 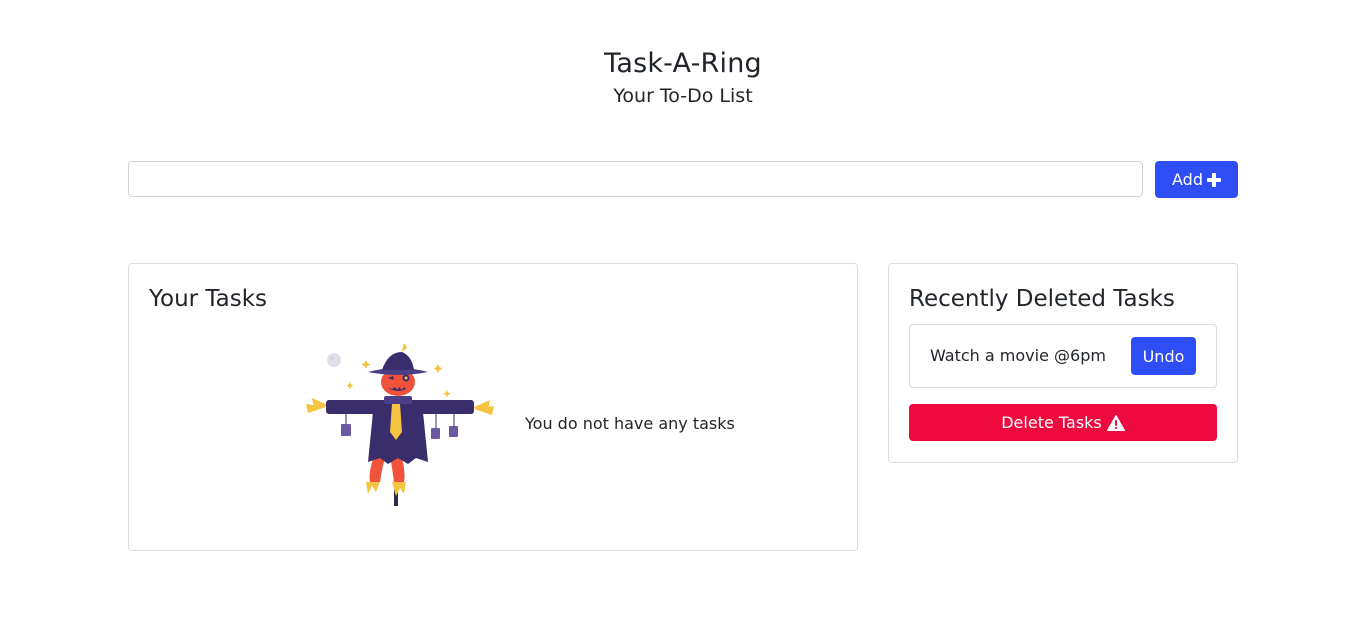 I want to click on your-tasks-title: Your Tasks, so click(x=208, y=299).